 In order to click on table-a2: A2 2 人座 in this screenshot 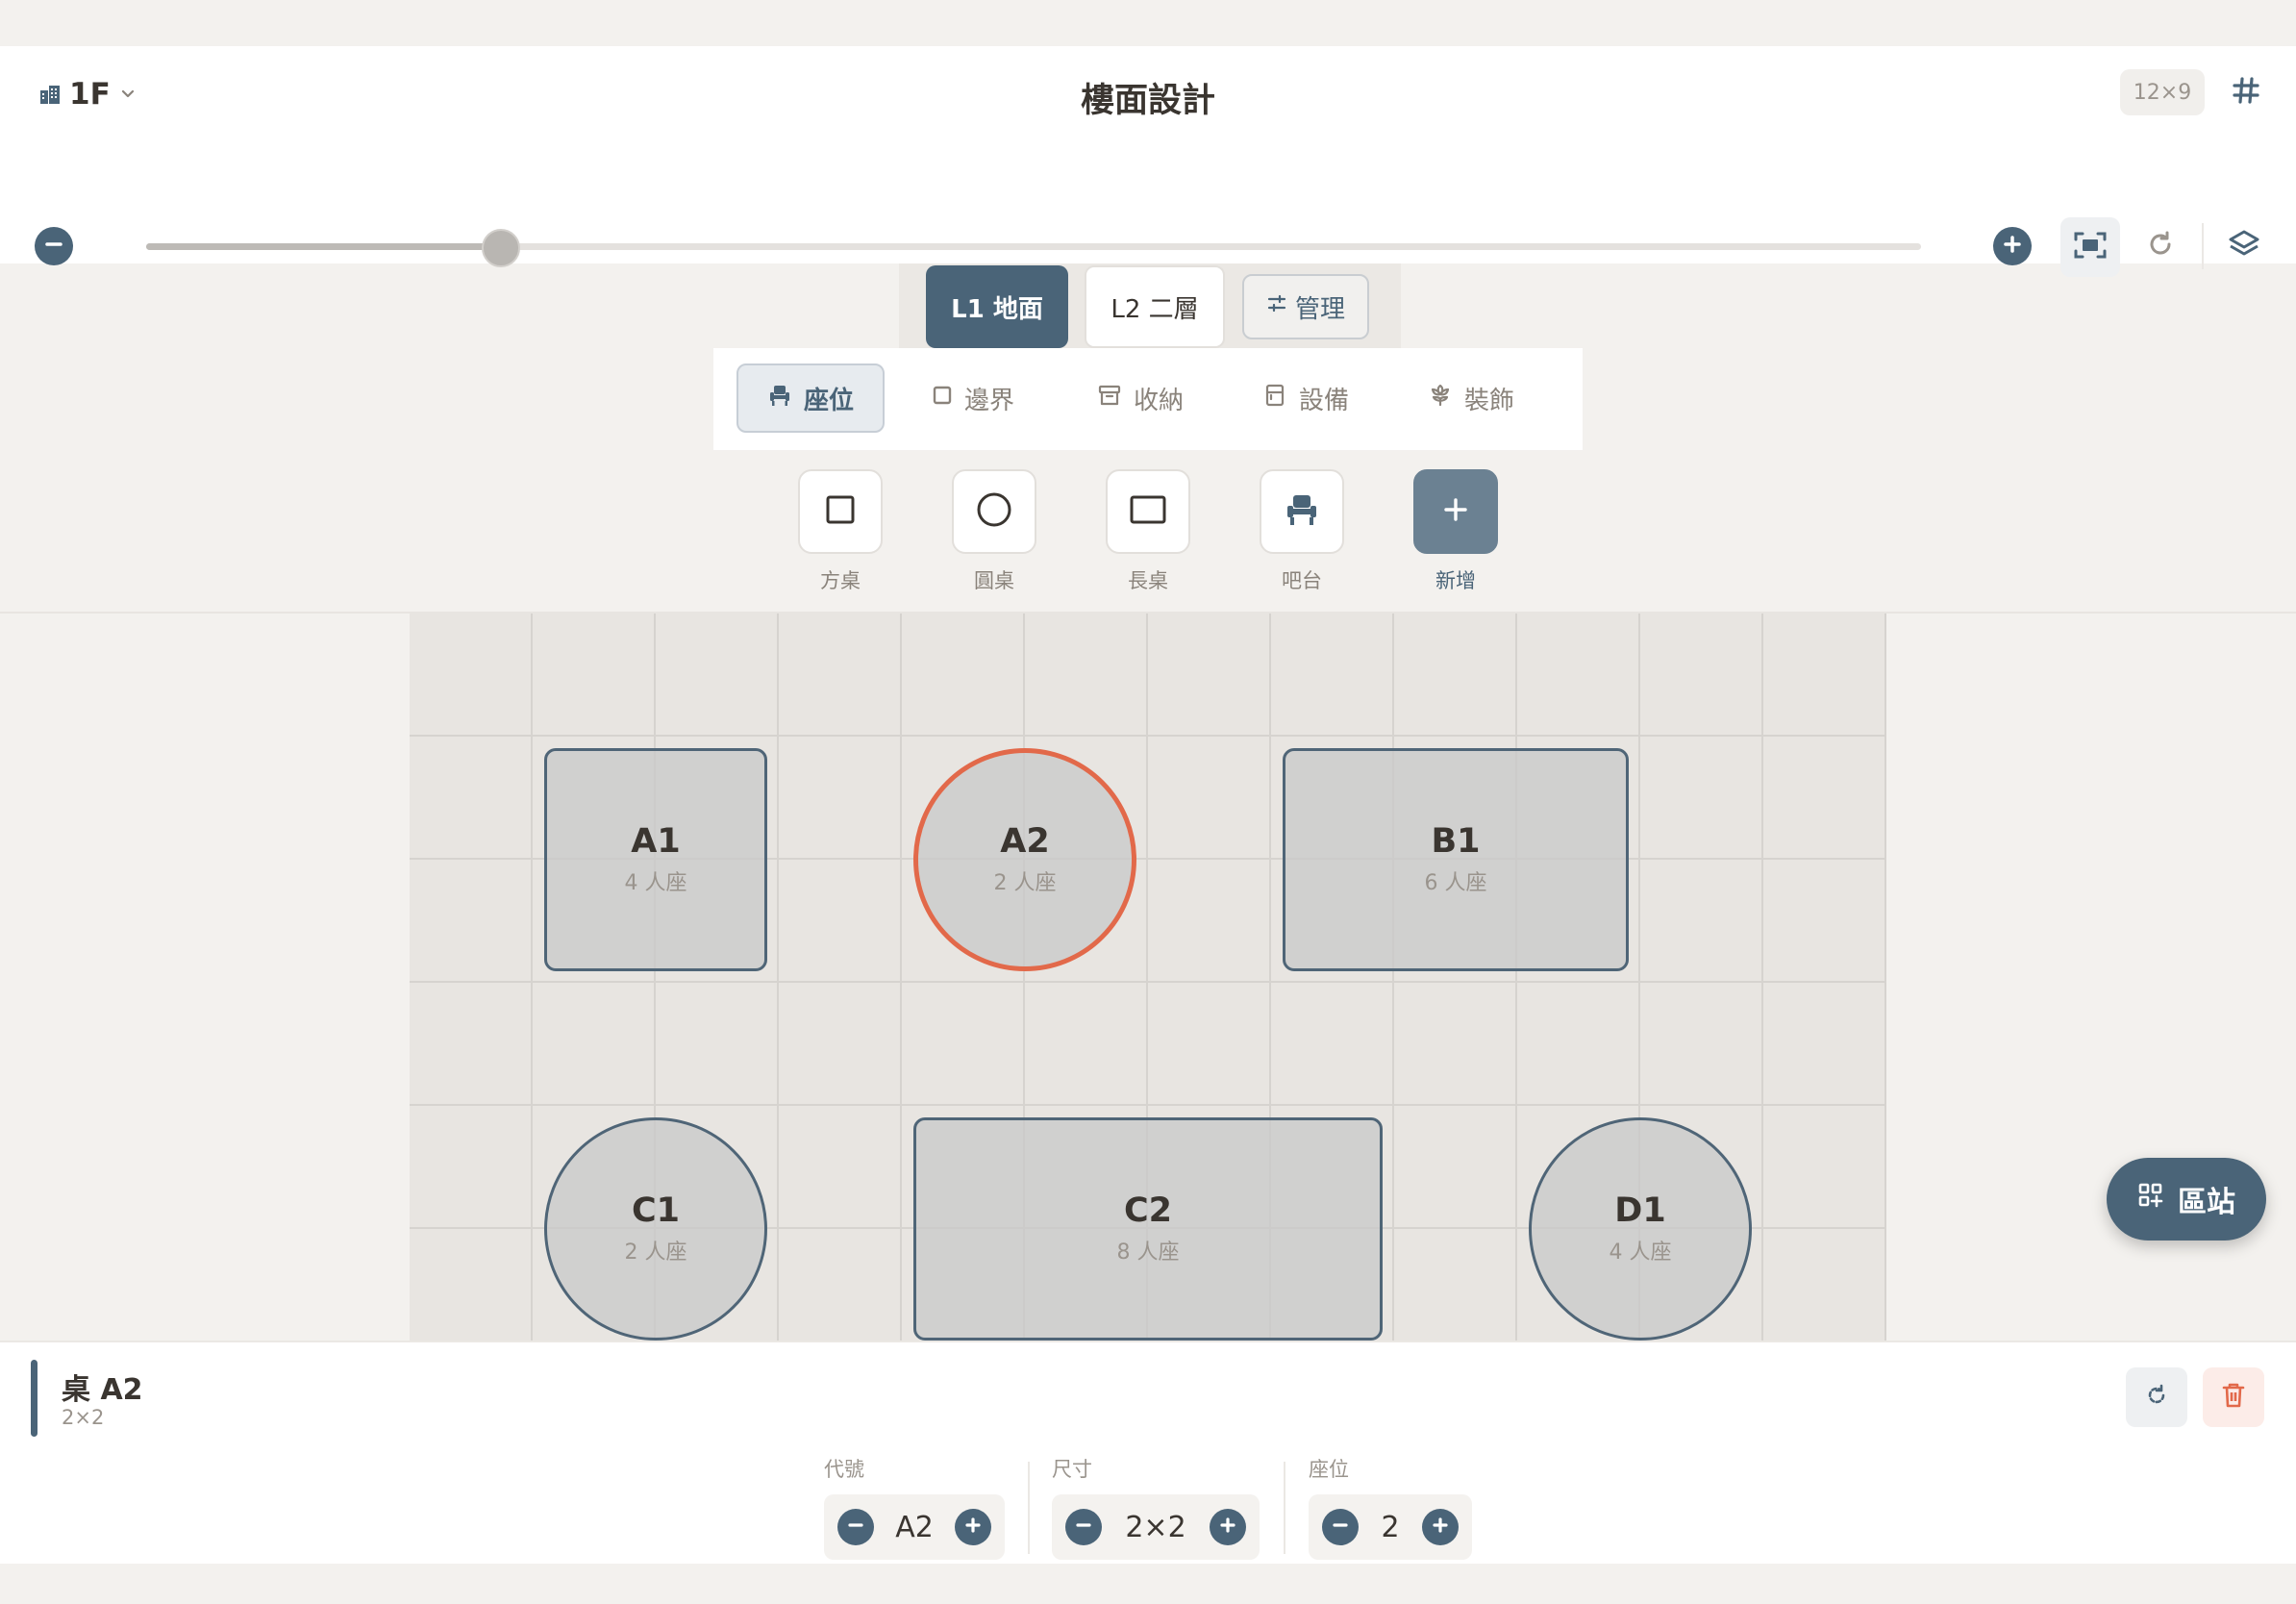, I will do `click(1024, 859)`.